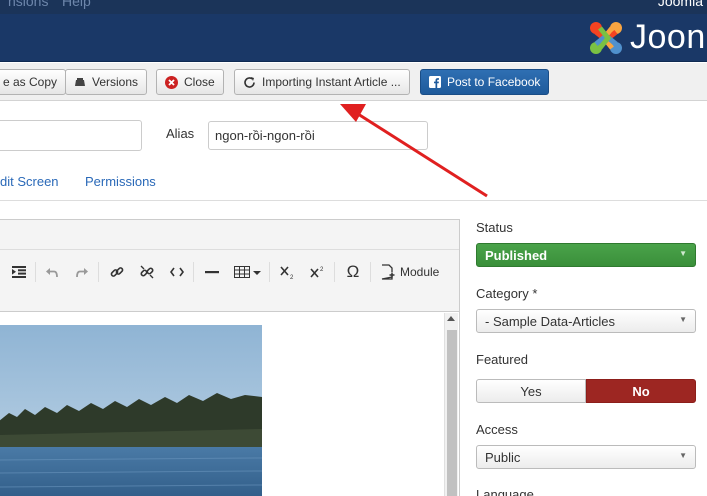 Image resolution: width=707 pixels, height=496 pixels. I want to click on close-circle-icon, so click(171, 82).